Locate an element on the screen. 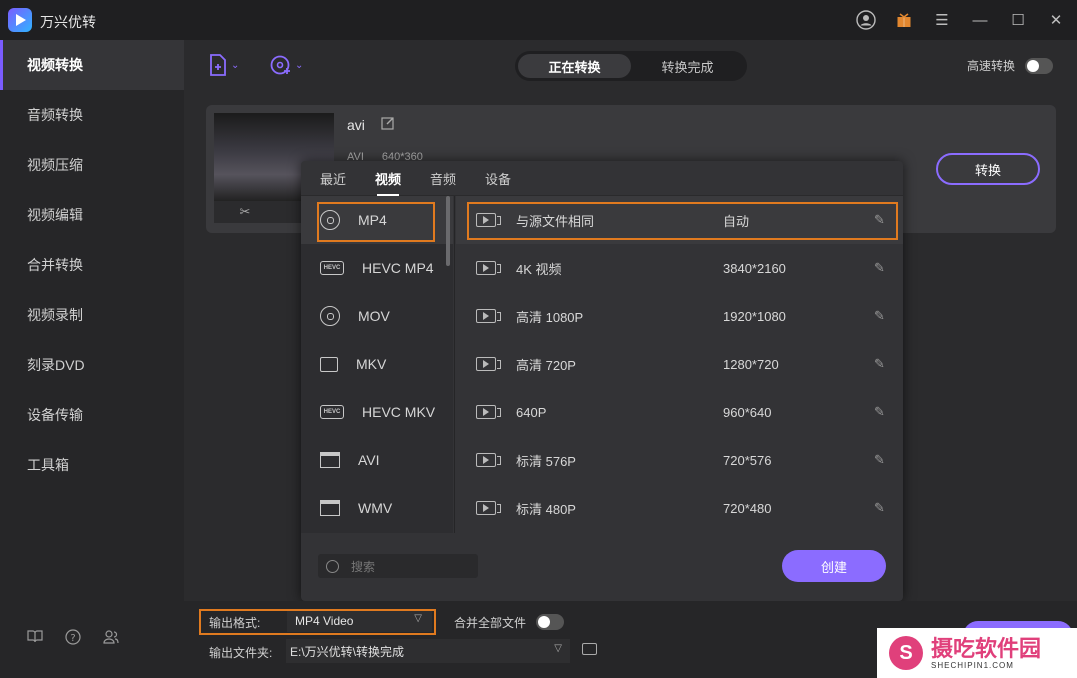 The width and height of the screenshot is (1077, 678). maximize-icon: ☐ is located at coordinates (1018, 20).